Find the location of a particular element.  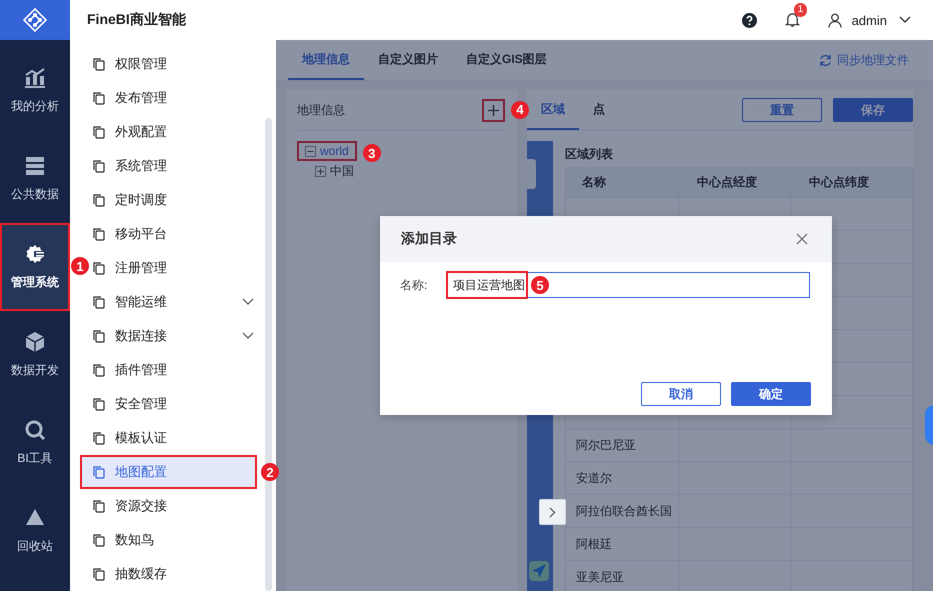

list-title: 区域列表 is located at coordinates (589, 154).